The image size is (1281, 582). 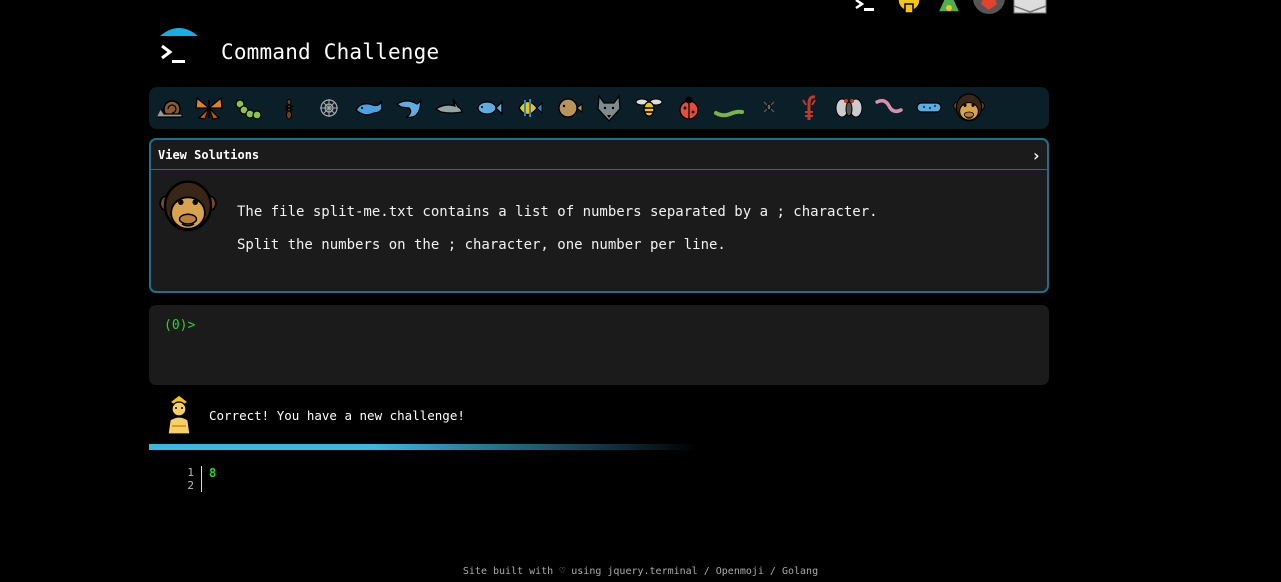 I want to click on top-nav-icons, so click(x=950, y=7).